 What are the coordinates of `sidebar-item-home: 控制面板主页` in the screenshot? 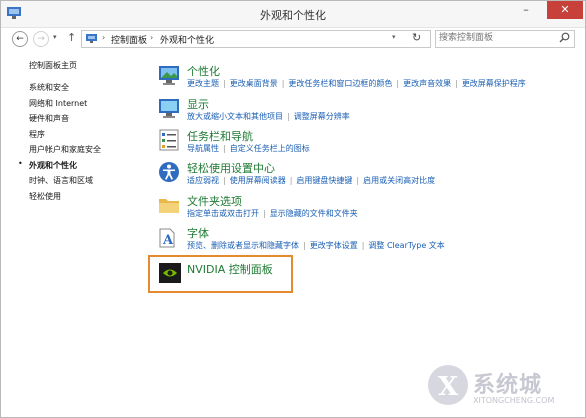 It's located at (53, 65).